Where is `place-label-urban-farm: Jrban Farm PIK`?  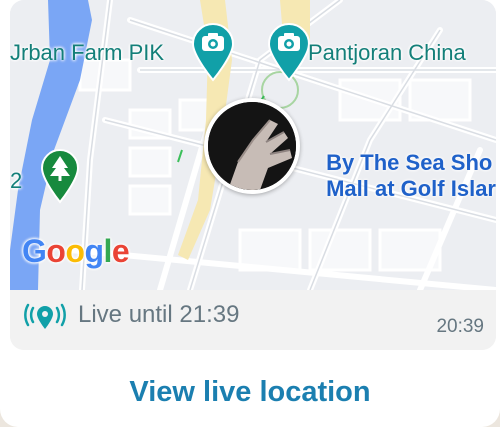
place-label-urban-farm: Jrban Farm PIK is located at coordinates (87, 52).